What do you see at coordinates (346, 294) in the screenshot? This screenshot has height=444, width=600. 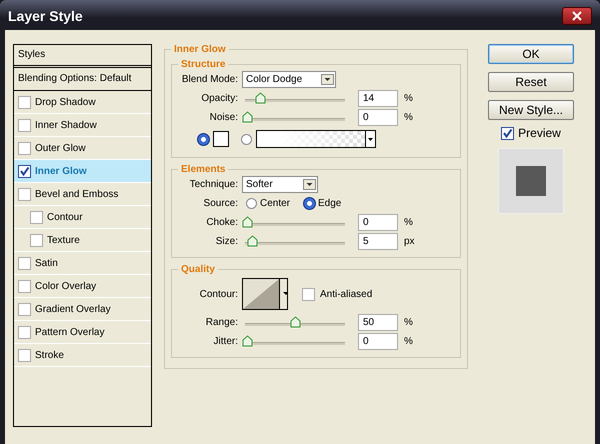 I see `checkbox-label: Anti-aliased` at bounding box center [346, 294].